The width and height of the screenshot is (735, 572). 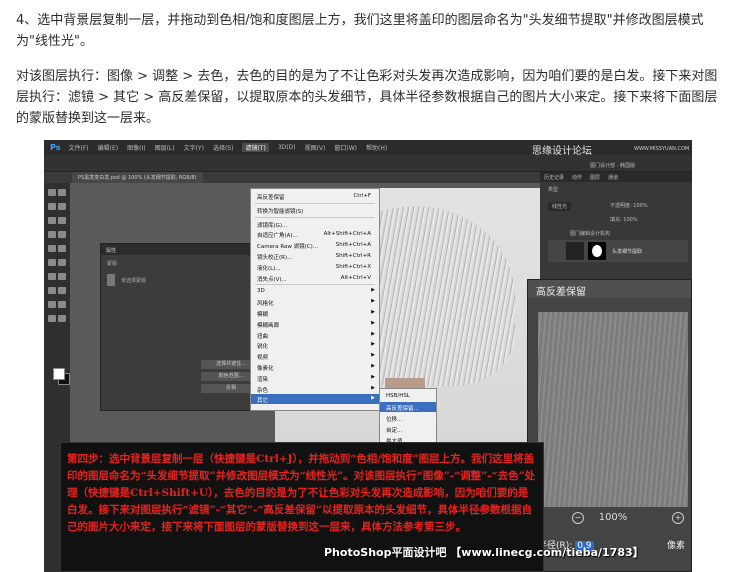 What do you see at coordinates (52, 304) in the screenshot?
I see `path-select-tool-icon` at bounding box center [52, 304].